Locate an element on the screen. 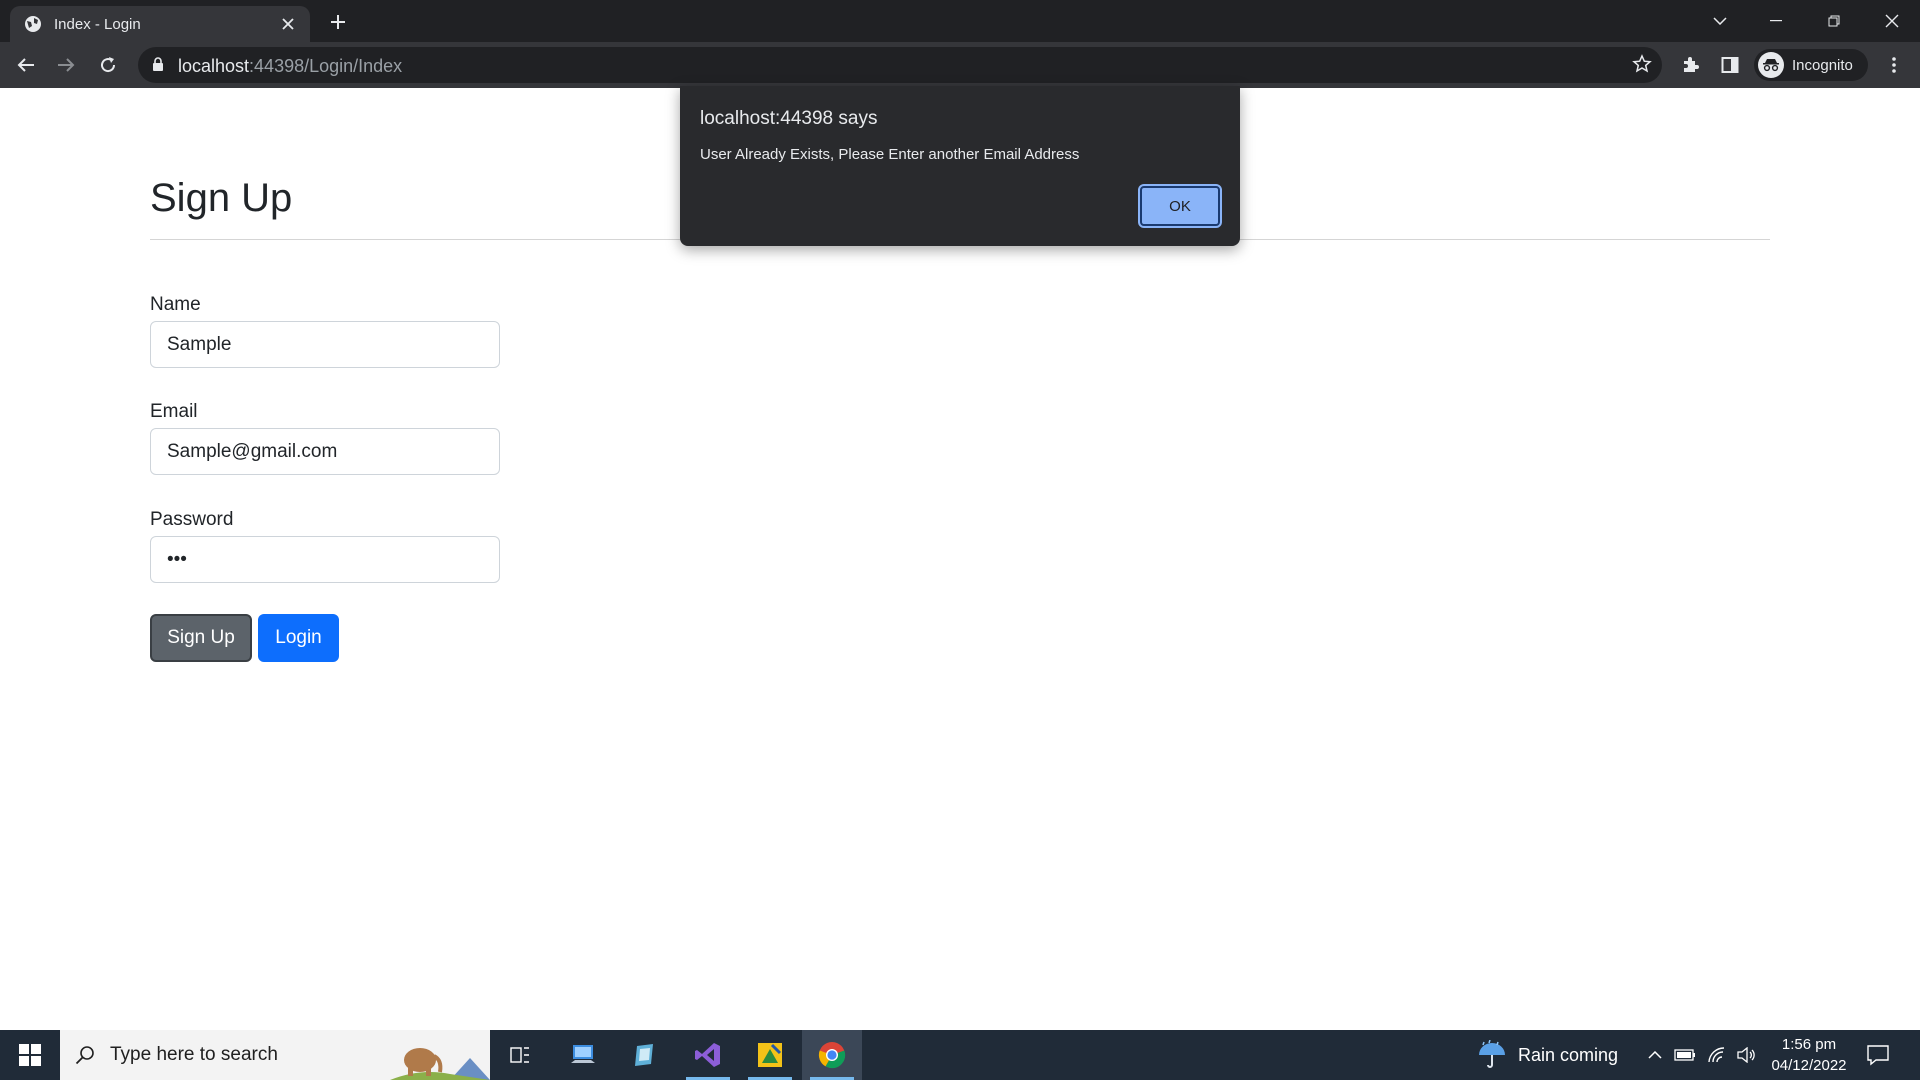 The image size is (1920, 1080). windows-logo-icon is located at coordinates (30, 1055).